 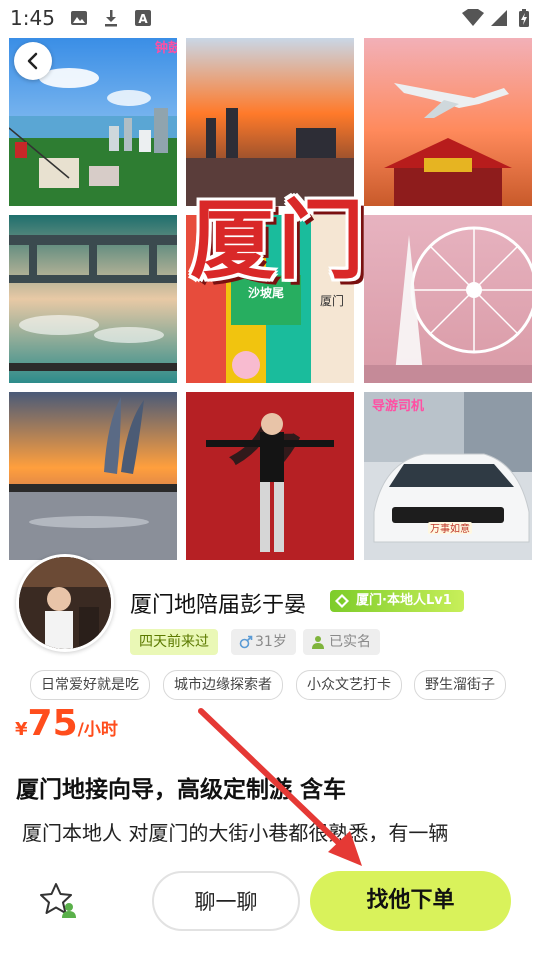 I want to click on price: ¥75/小时, so click(x=66, y=723).